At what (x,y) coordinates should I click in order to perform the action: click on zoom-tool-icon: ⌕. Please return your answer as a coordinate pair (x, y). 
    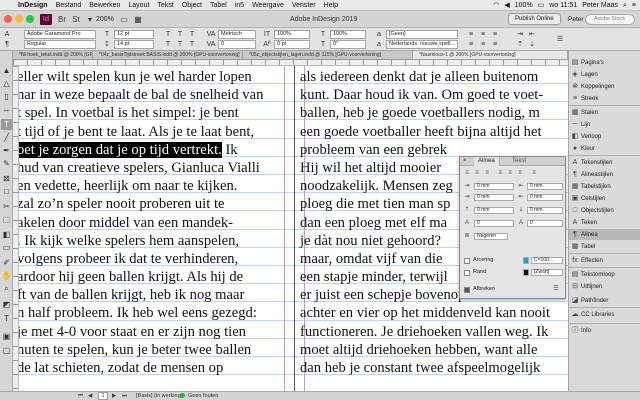
    Looking at the image, I should click on (6, 288).